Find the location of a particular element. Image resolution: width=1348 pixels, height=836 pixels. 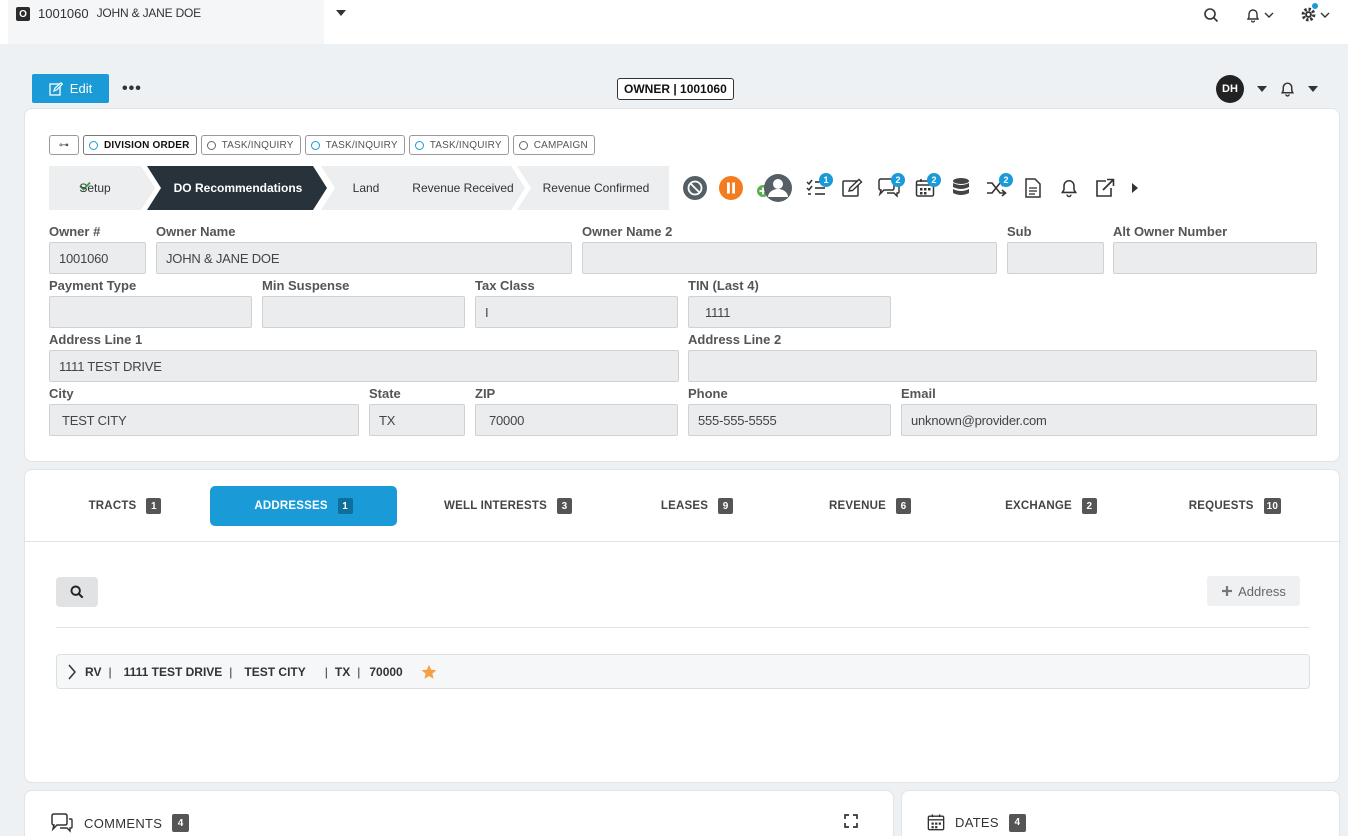

owner-name-2-field: Owner Name 2 is located at coordinates (789, 249).